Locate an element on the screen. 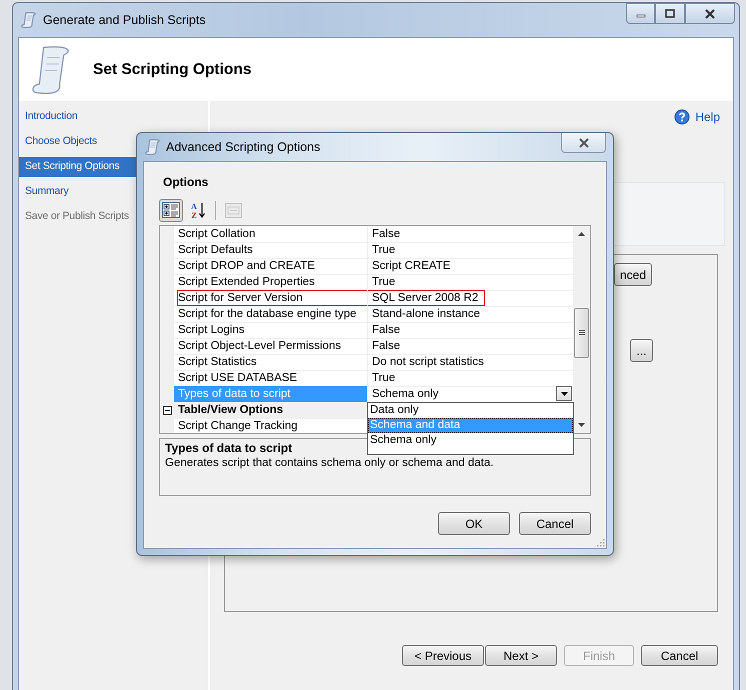  wizard-button: < Previous is located at coordinates (443, 655).